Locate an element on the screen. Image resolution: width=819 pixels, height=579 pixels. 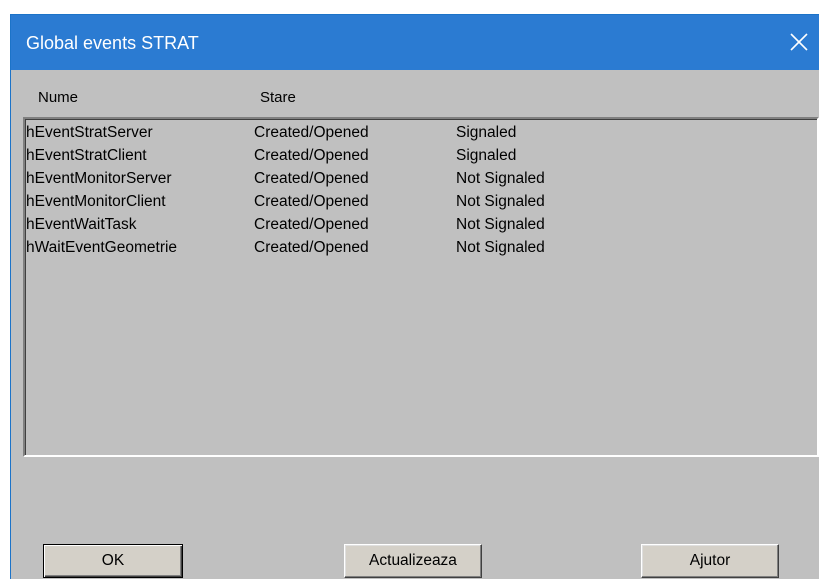
close-icon is located at coordinates (799, 42).